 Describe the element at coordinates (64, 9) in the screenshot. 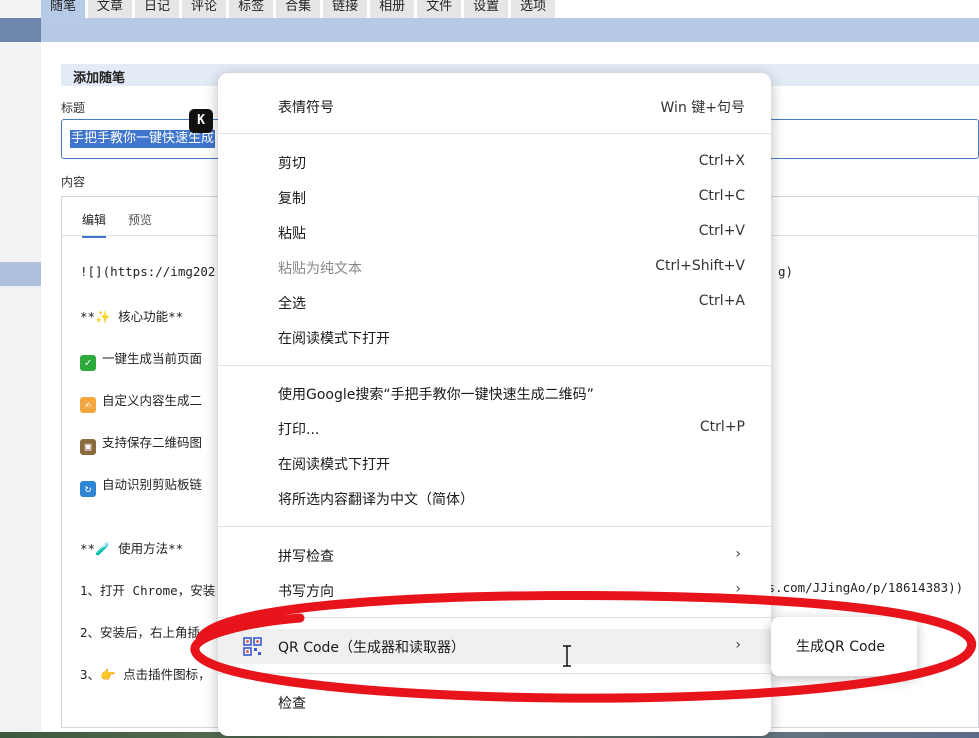

I see `nav-tab-essay: 随笔` at that location.